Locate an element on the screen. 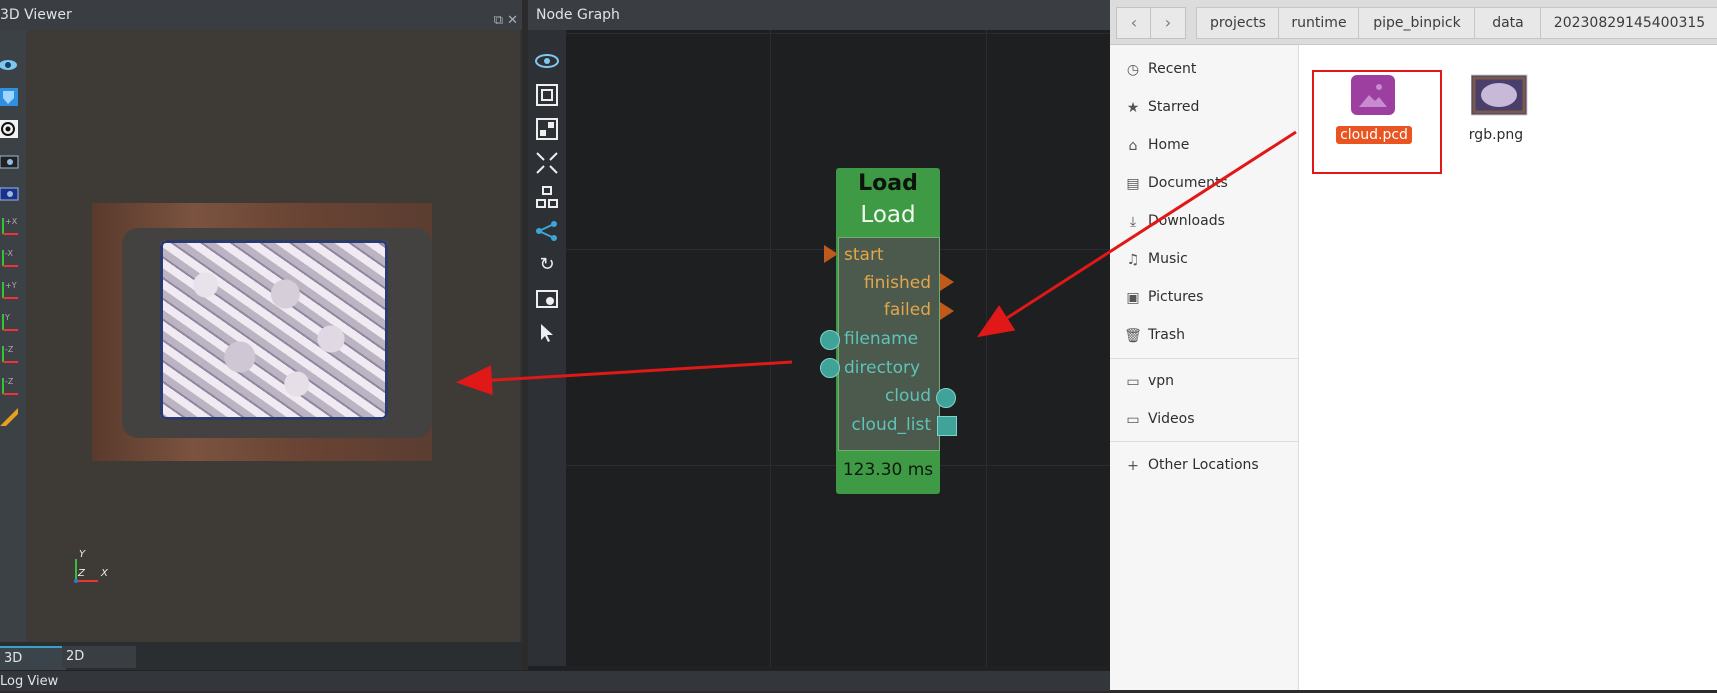  port-finished-connector is located at coordinates (947, 282).